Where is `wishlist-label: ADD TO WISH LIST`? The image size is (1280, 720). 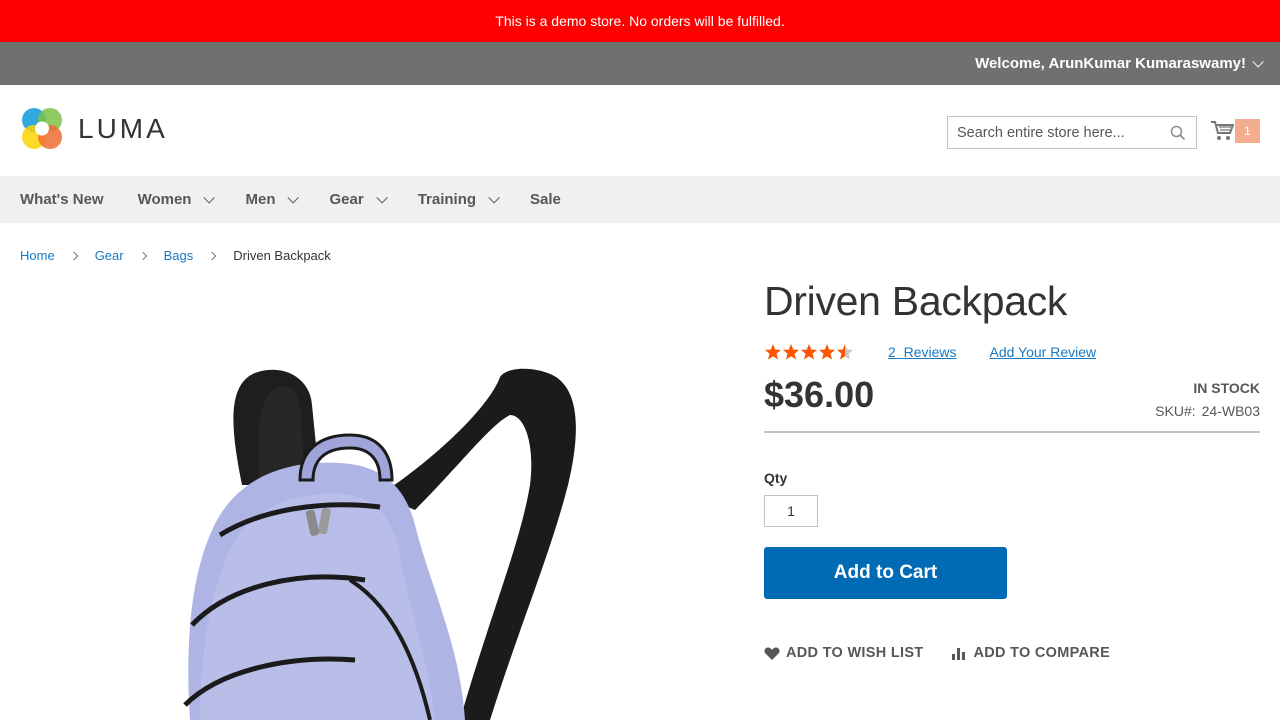
wishlist-label: ADD TO WISH LIST is located at coordinates (855, 653).